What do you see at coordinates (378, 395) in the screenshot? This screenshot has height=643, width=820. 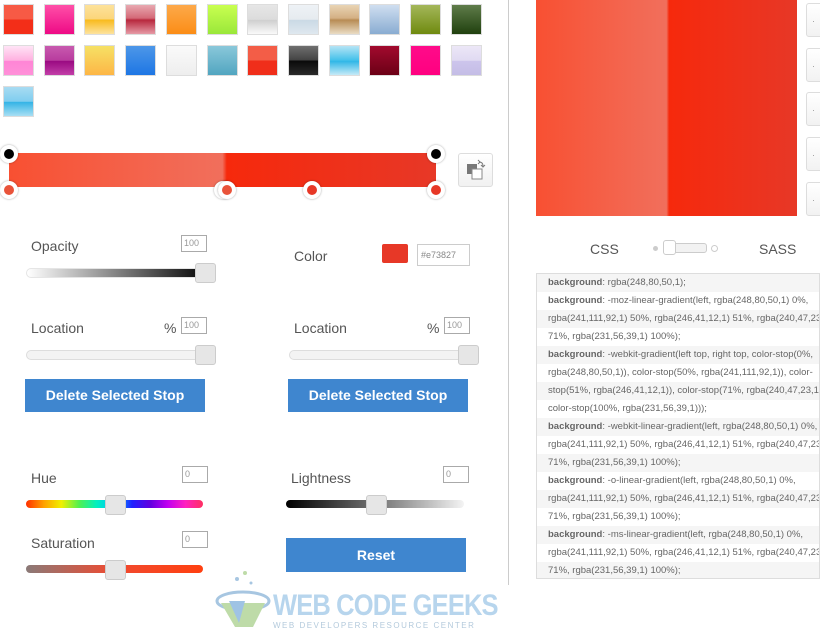 I see `delete-color-stop-button: Delete Selected Stop` at bounding box center [378, 395].